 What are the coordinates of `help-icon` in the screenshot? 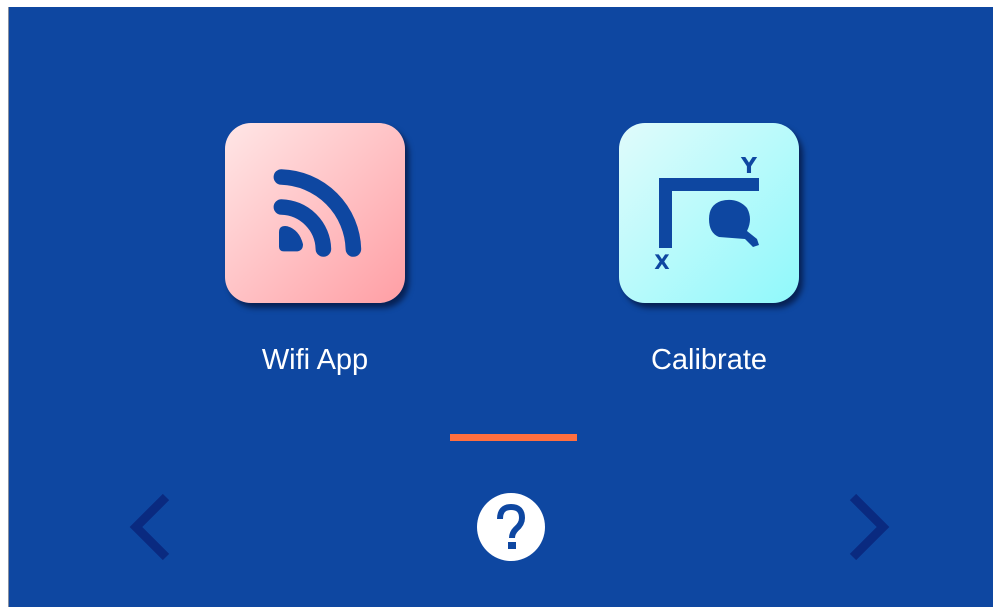 It's located at (511, 527).